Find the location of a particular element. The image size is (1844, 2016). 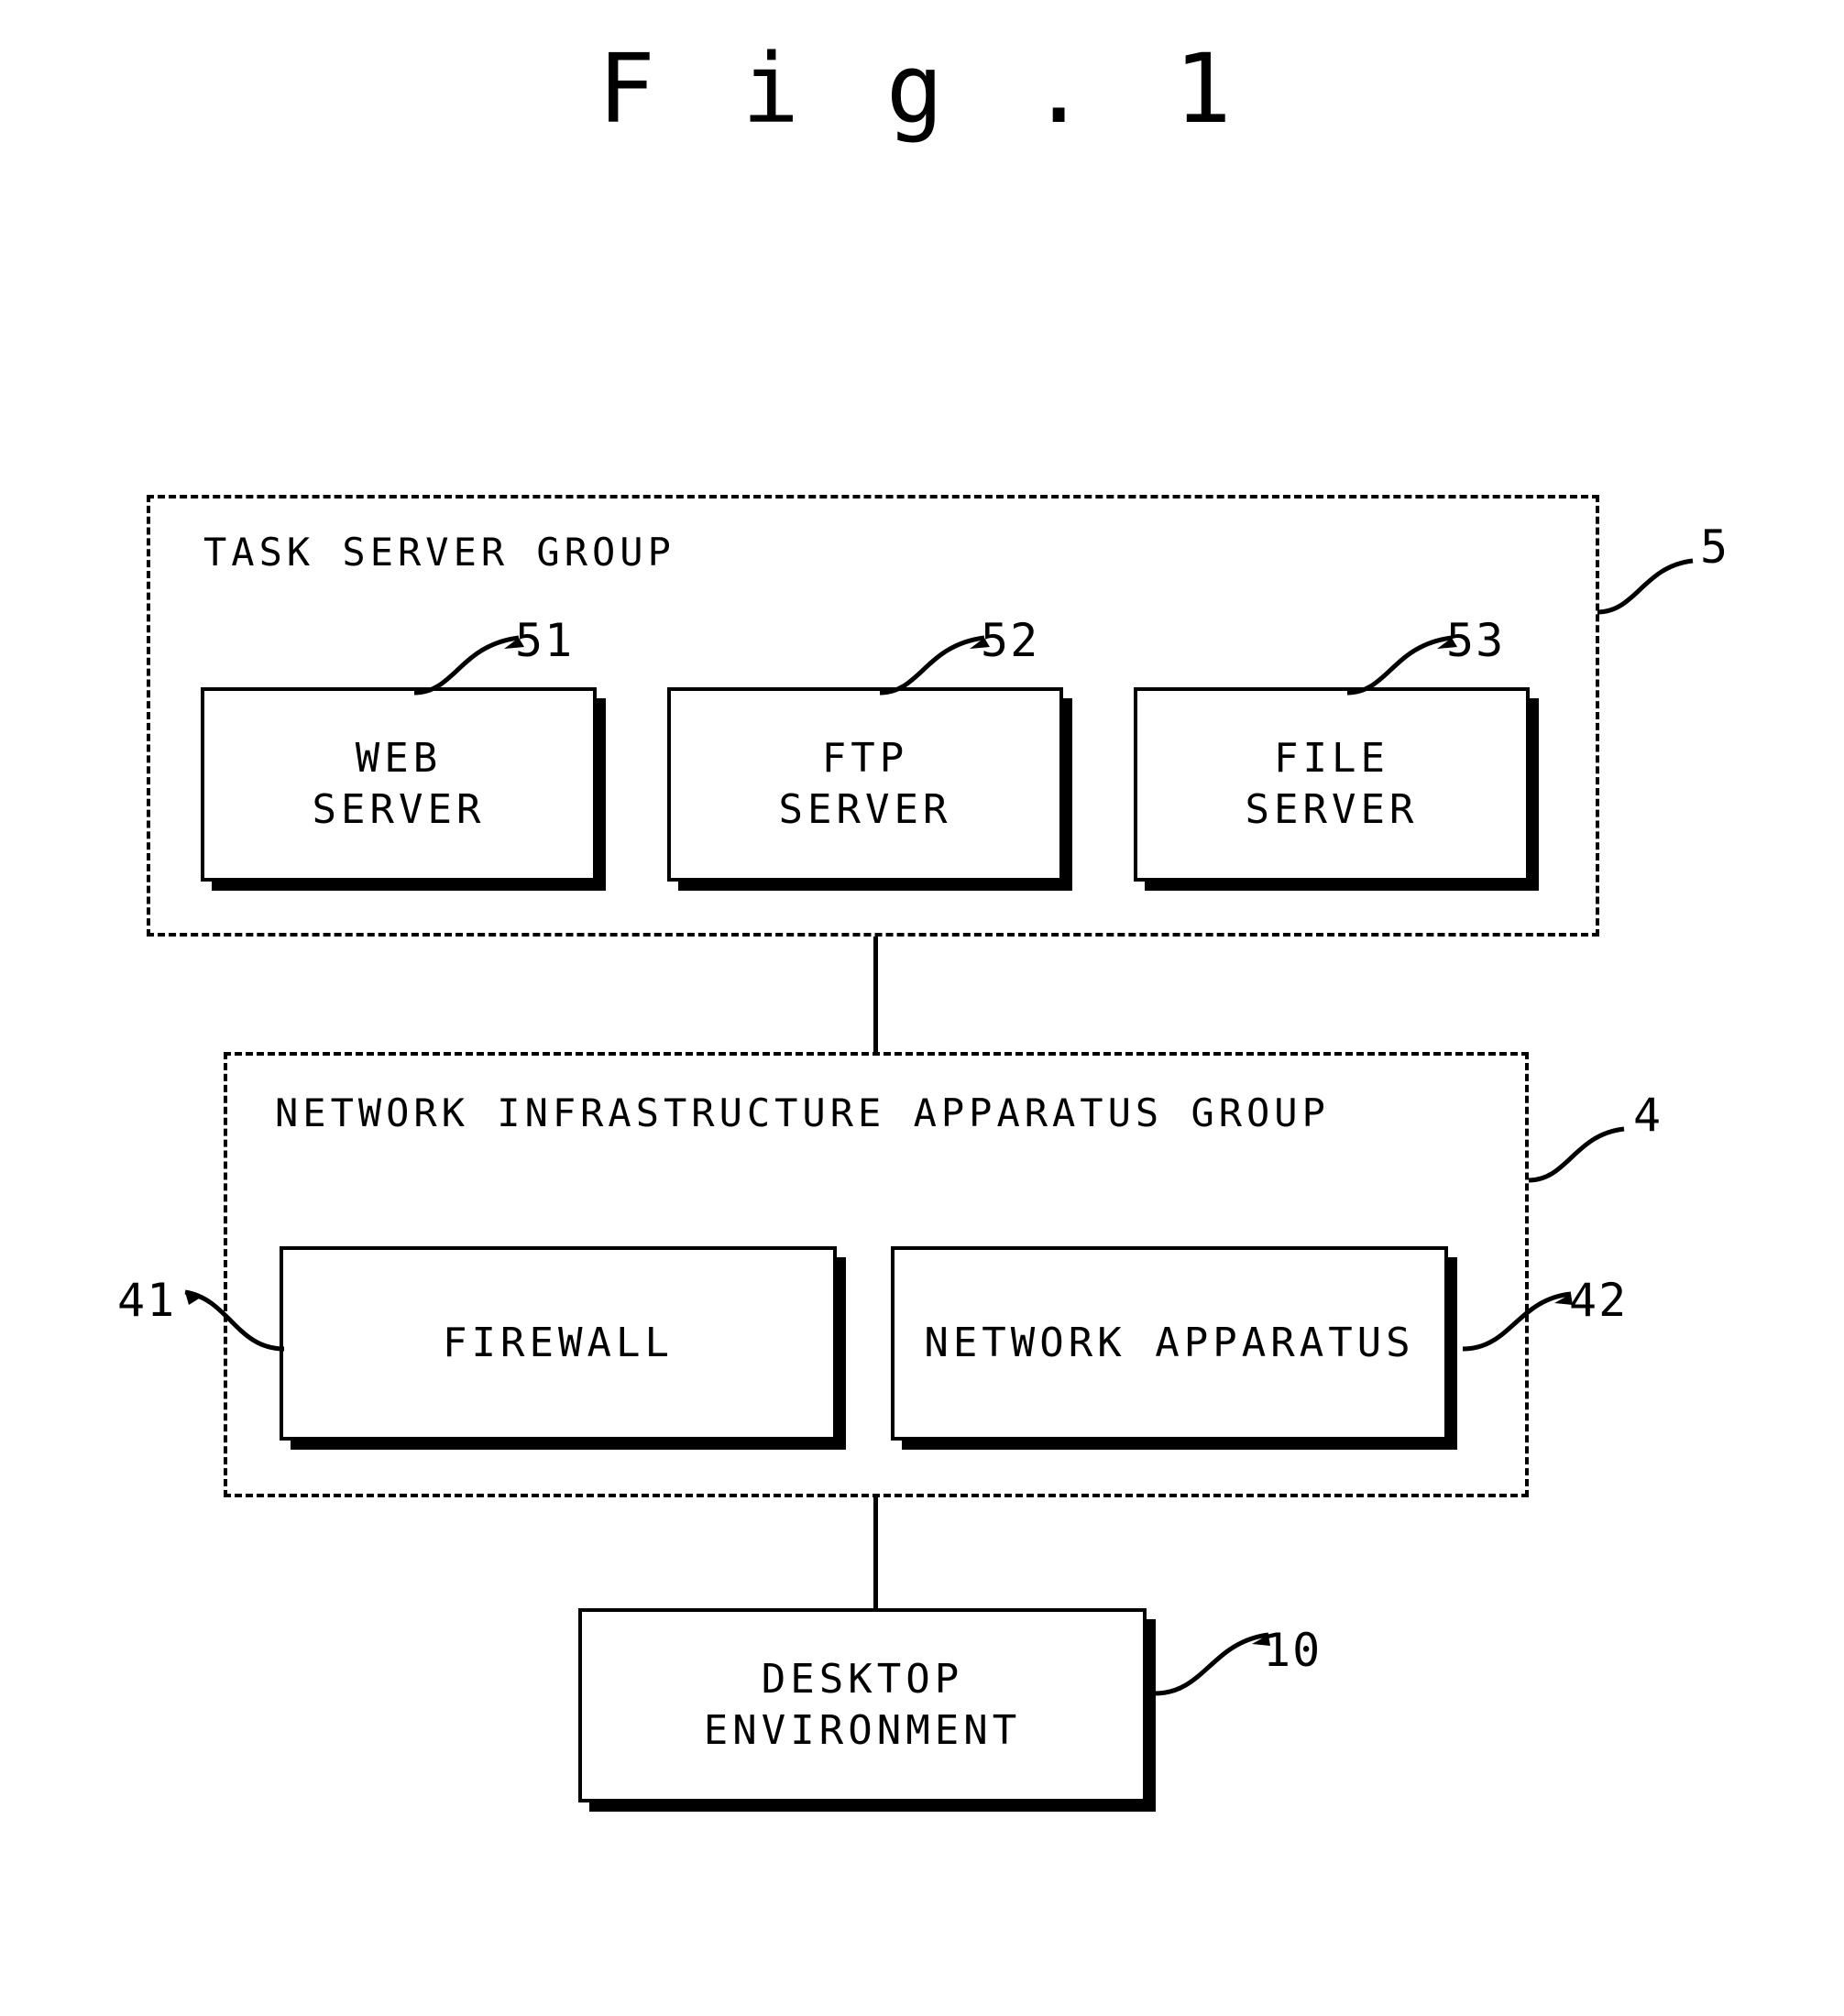

reference-numeral-5: 5 is located at coordinates (1715, 547).